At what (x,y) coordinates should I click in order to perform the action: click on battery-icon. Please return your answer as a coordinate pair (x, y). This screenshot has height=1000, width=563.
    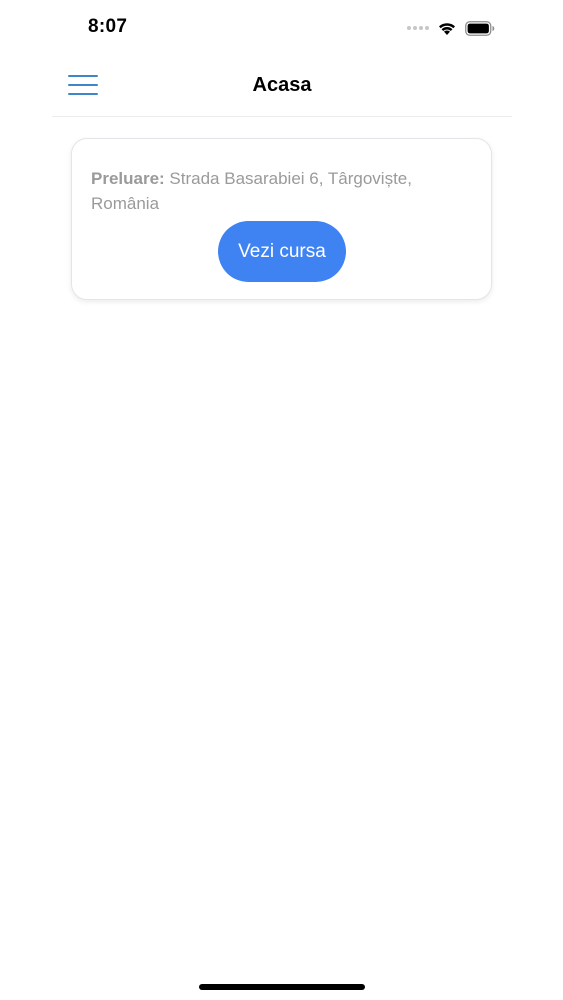
    Looking at the image, I should click on (480, 28).